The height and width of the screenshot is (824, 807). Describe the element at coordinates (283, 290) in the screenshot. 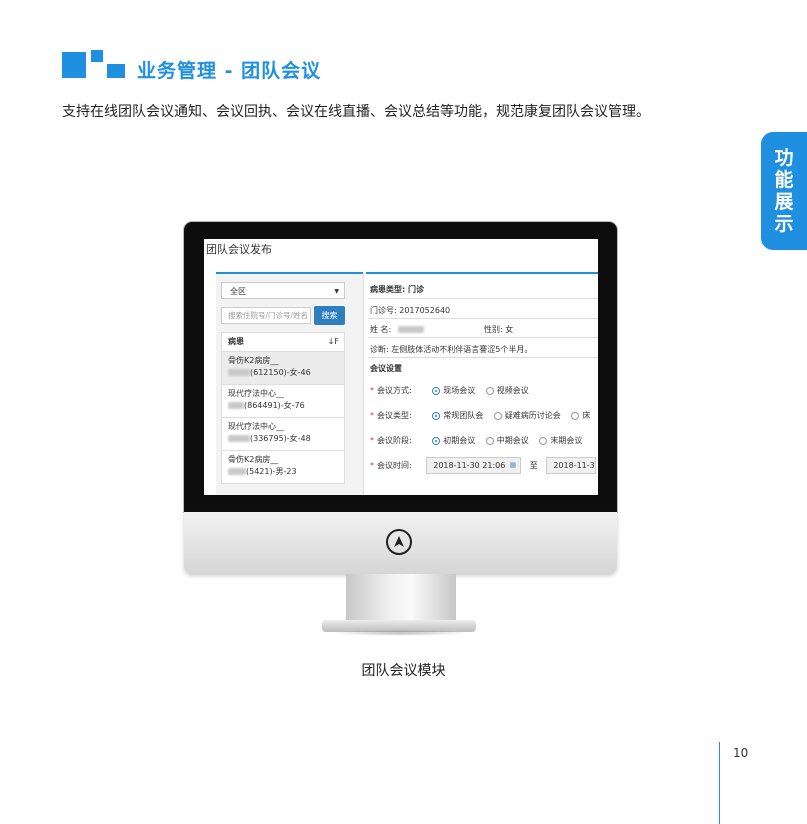

I see `region-select: 全区 ▼` at that location.